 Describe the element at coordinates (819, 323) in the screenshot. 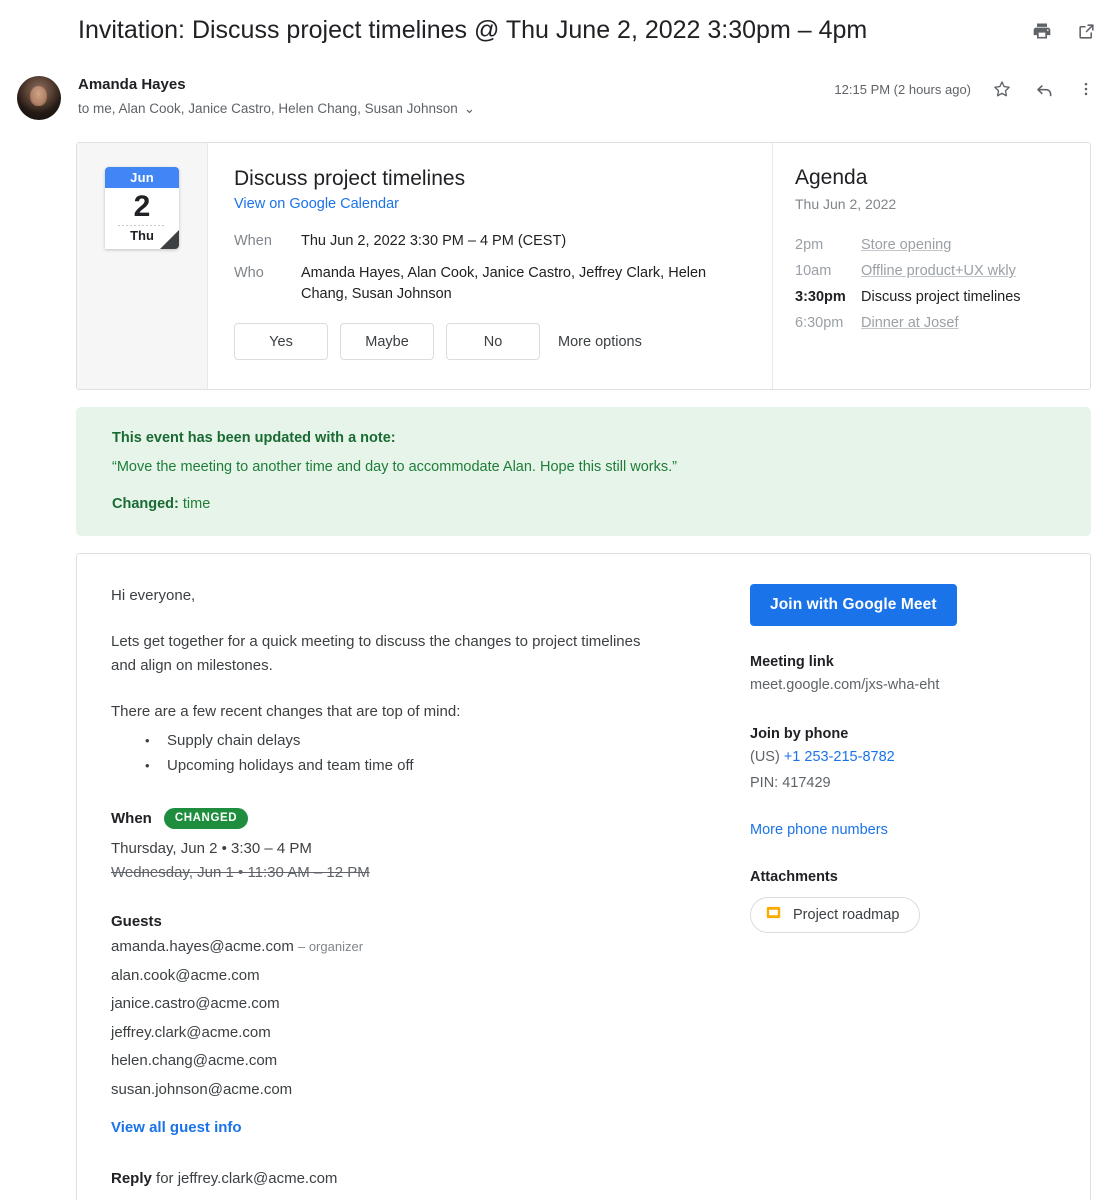

I see `agenda-item-time: 6:30pm` at that location.